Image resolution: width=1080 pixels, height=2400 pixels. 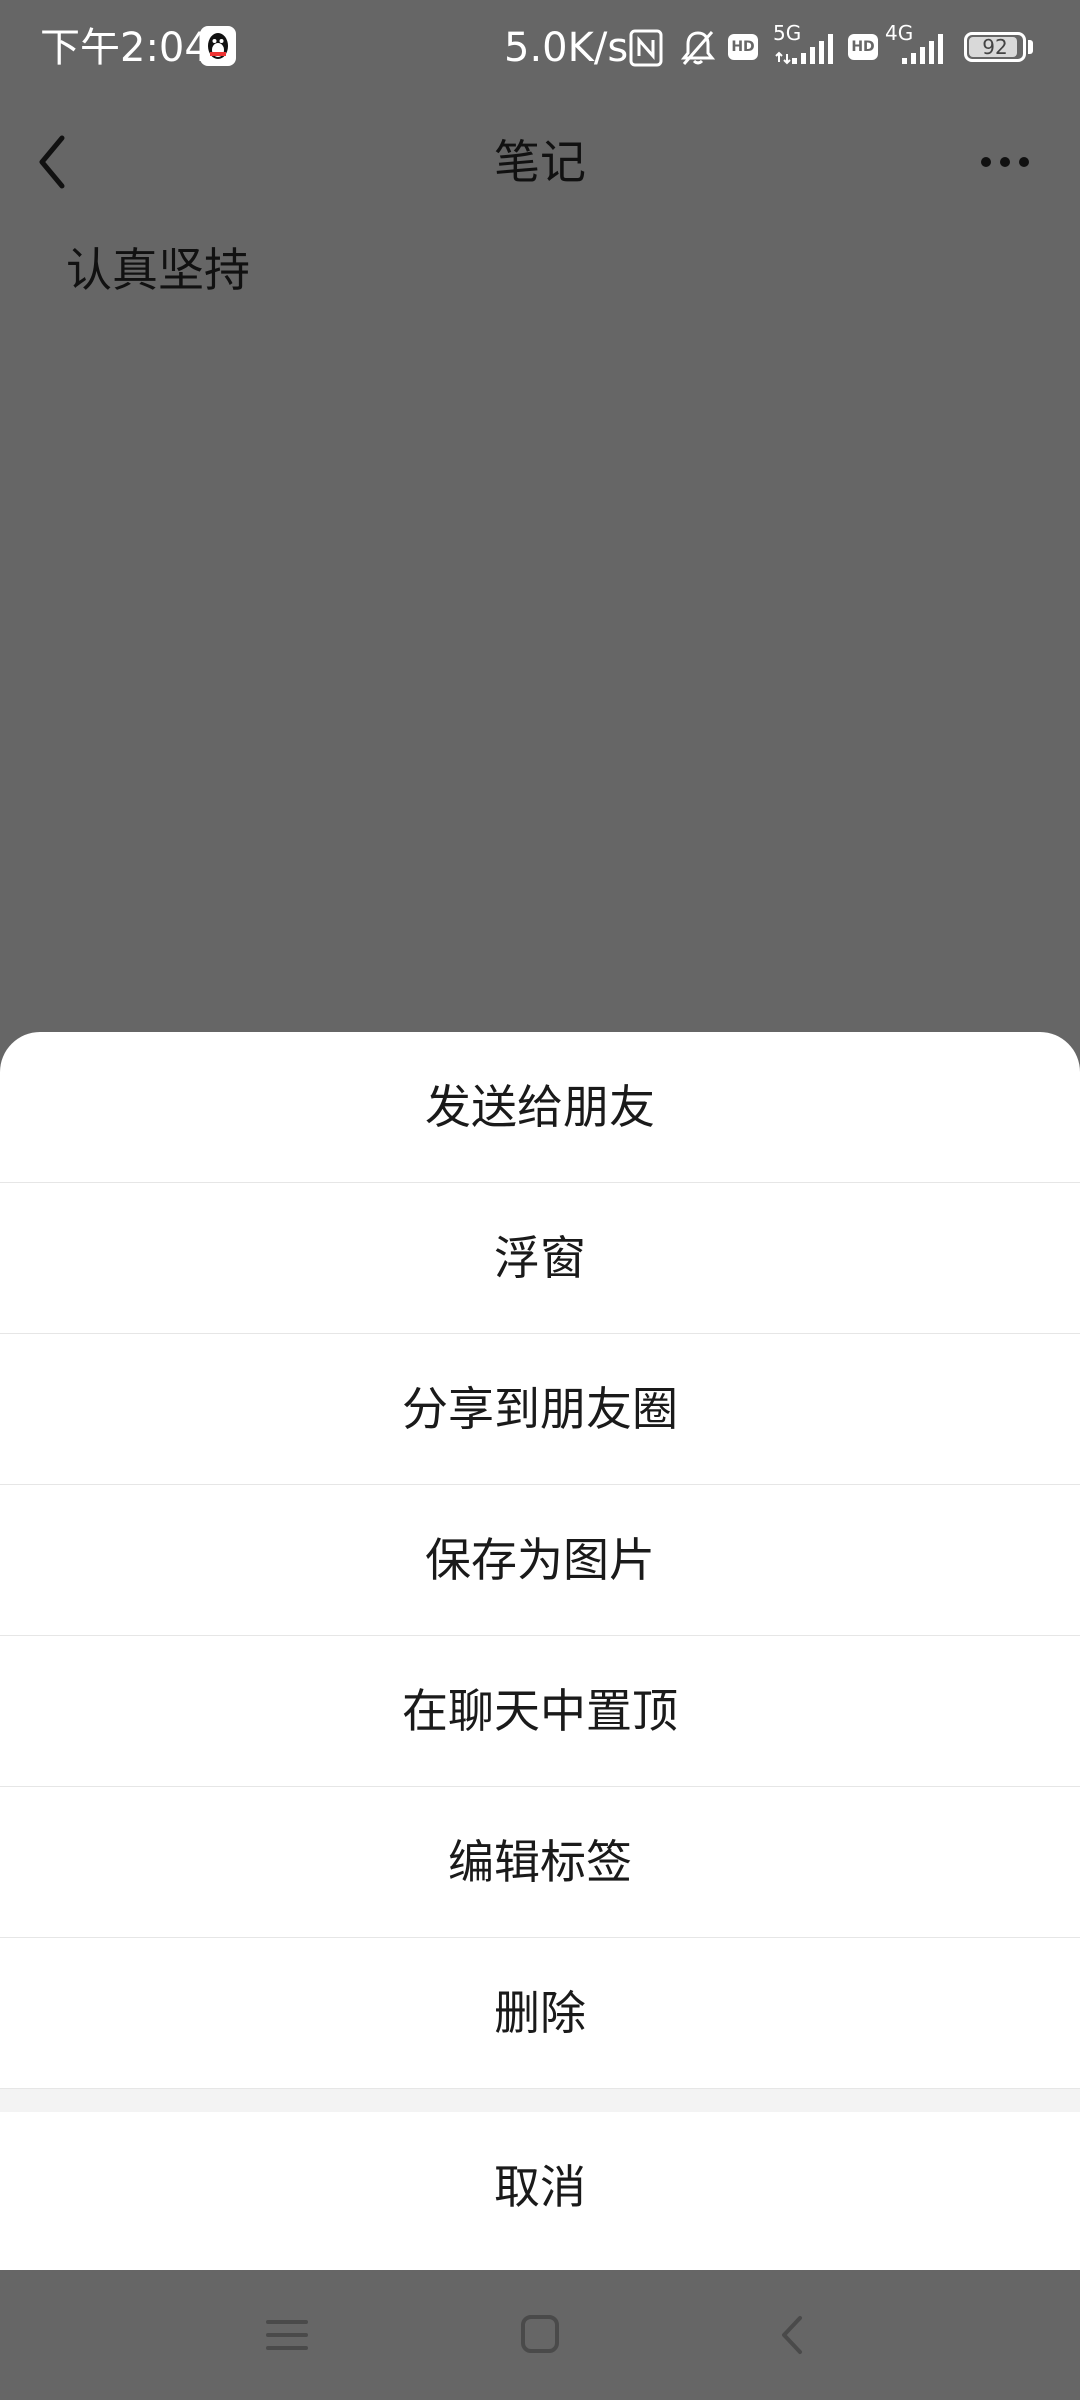 What do you see at coordinates (540, 1409) in the screenshot?
I see `share-to-moments-option: 分享到朋友圈` at bounding box center [540, 1409].